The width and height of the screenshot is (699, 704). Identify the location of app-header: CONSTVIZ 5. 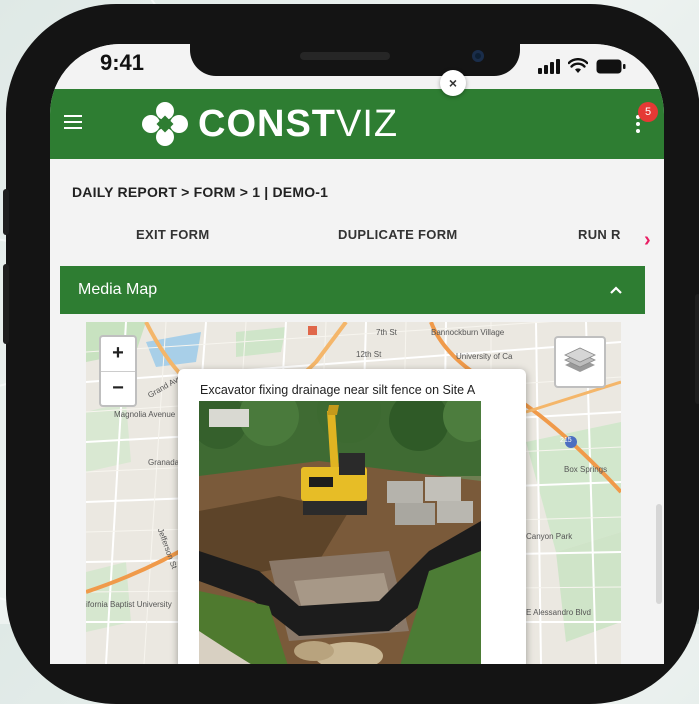
(357, 124).